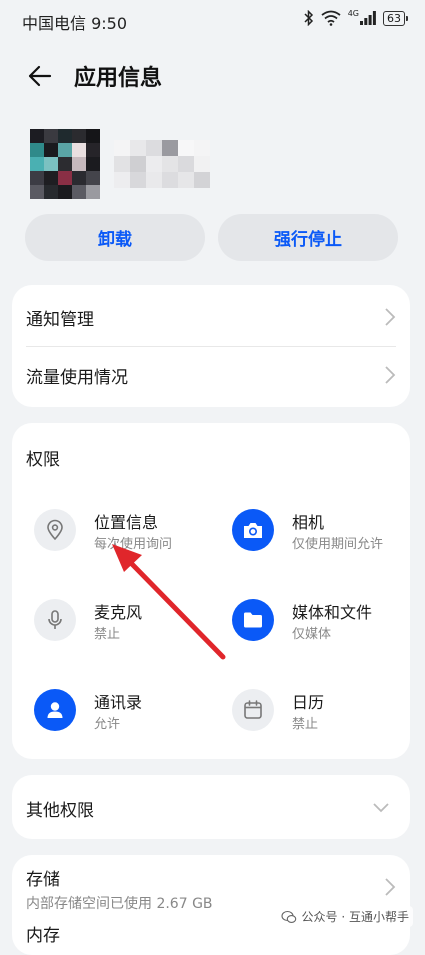  Describe the element at coordinates (55, 620) in the screenshot. I see `microphone-icon` at that location.